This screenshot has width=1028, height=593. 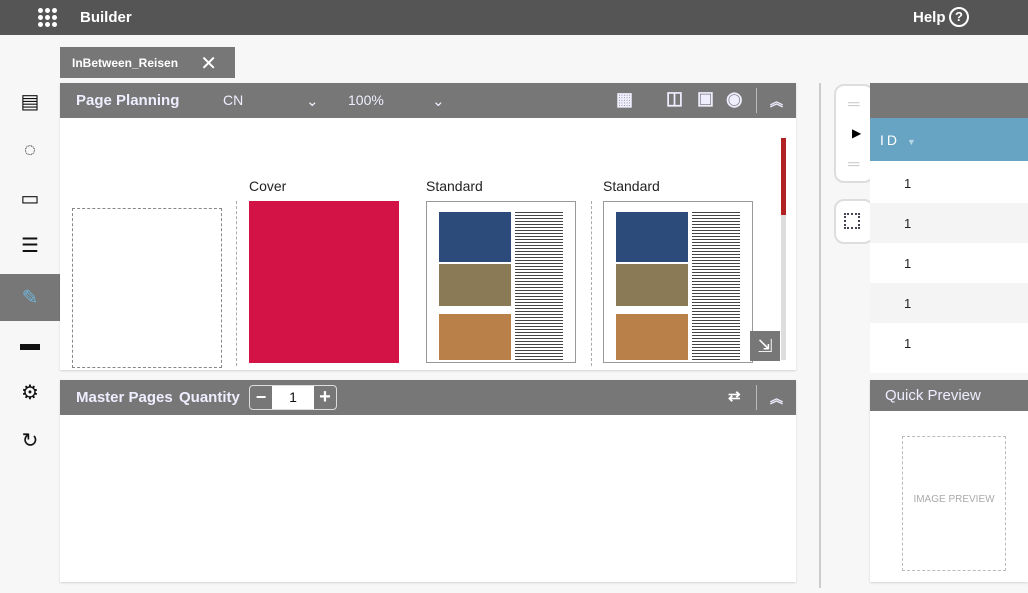 I want to click on close-icon: ✕, so click(x=208, y=63).